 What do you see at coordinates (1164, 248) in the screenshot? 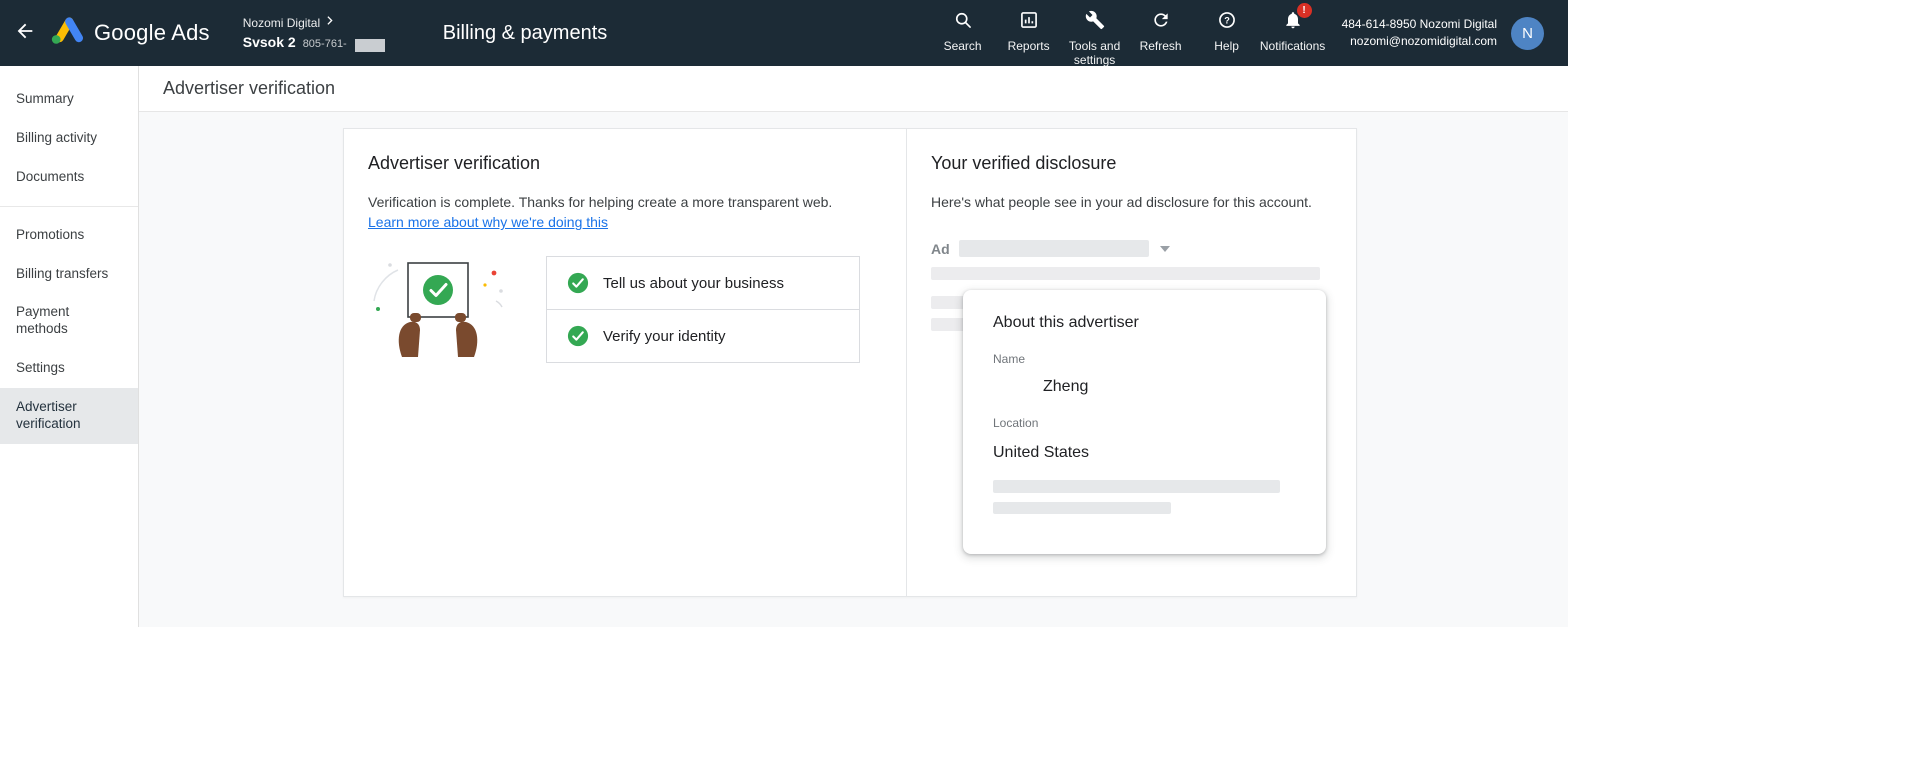
I see `chevron-down-icon` at bounding box center [1164, 248].